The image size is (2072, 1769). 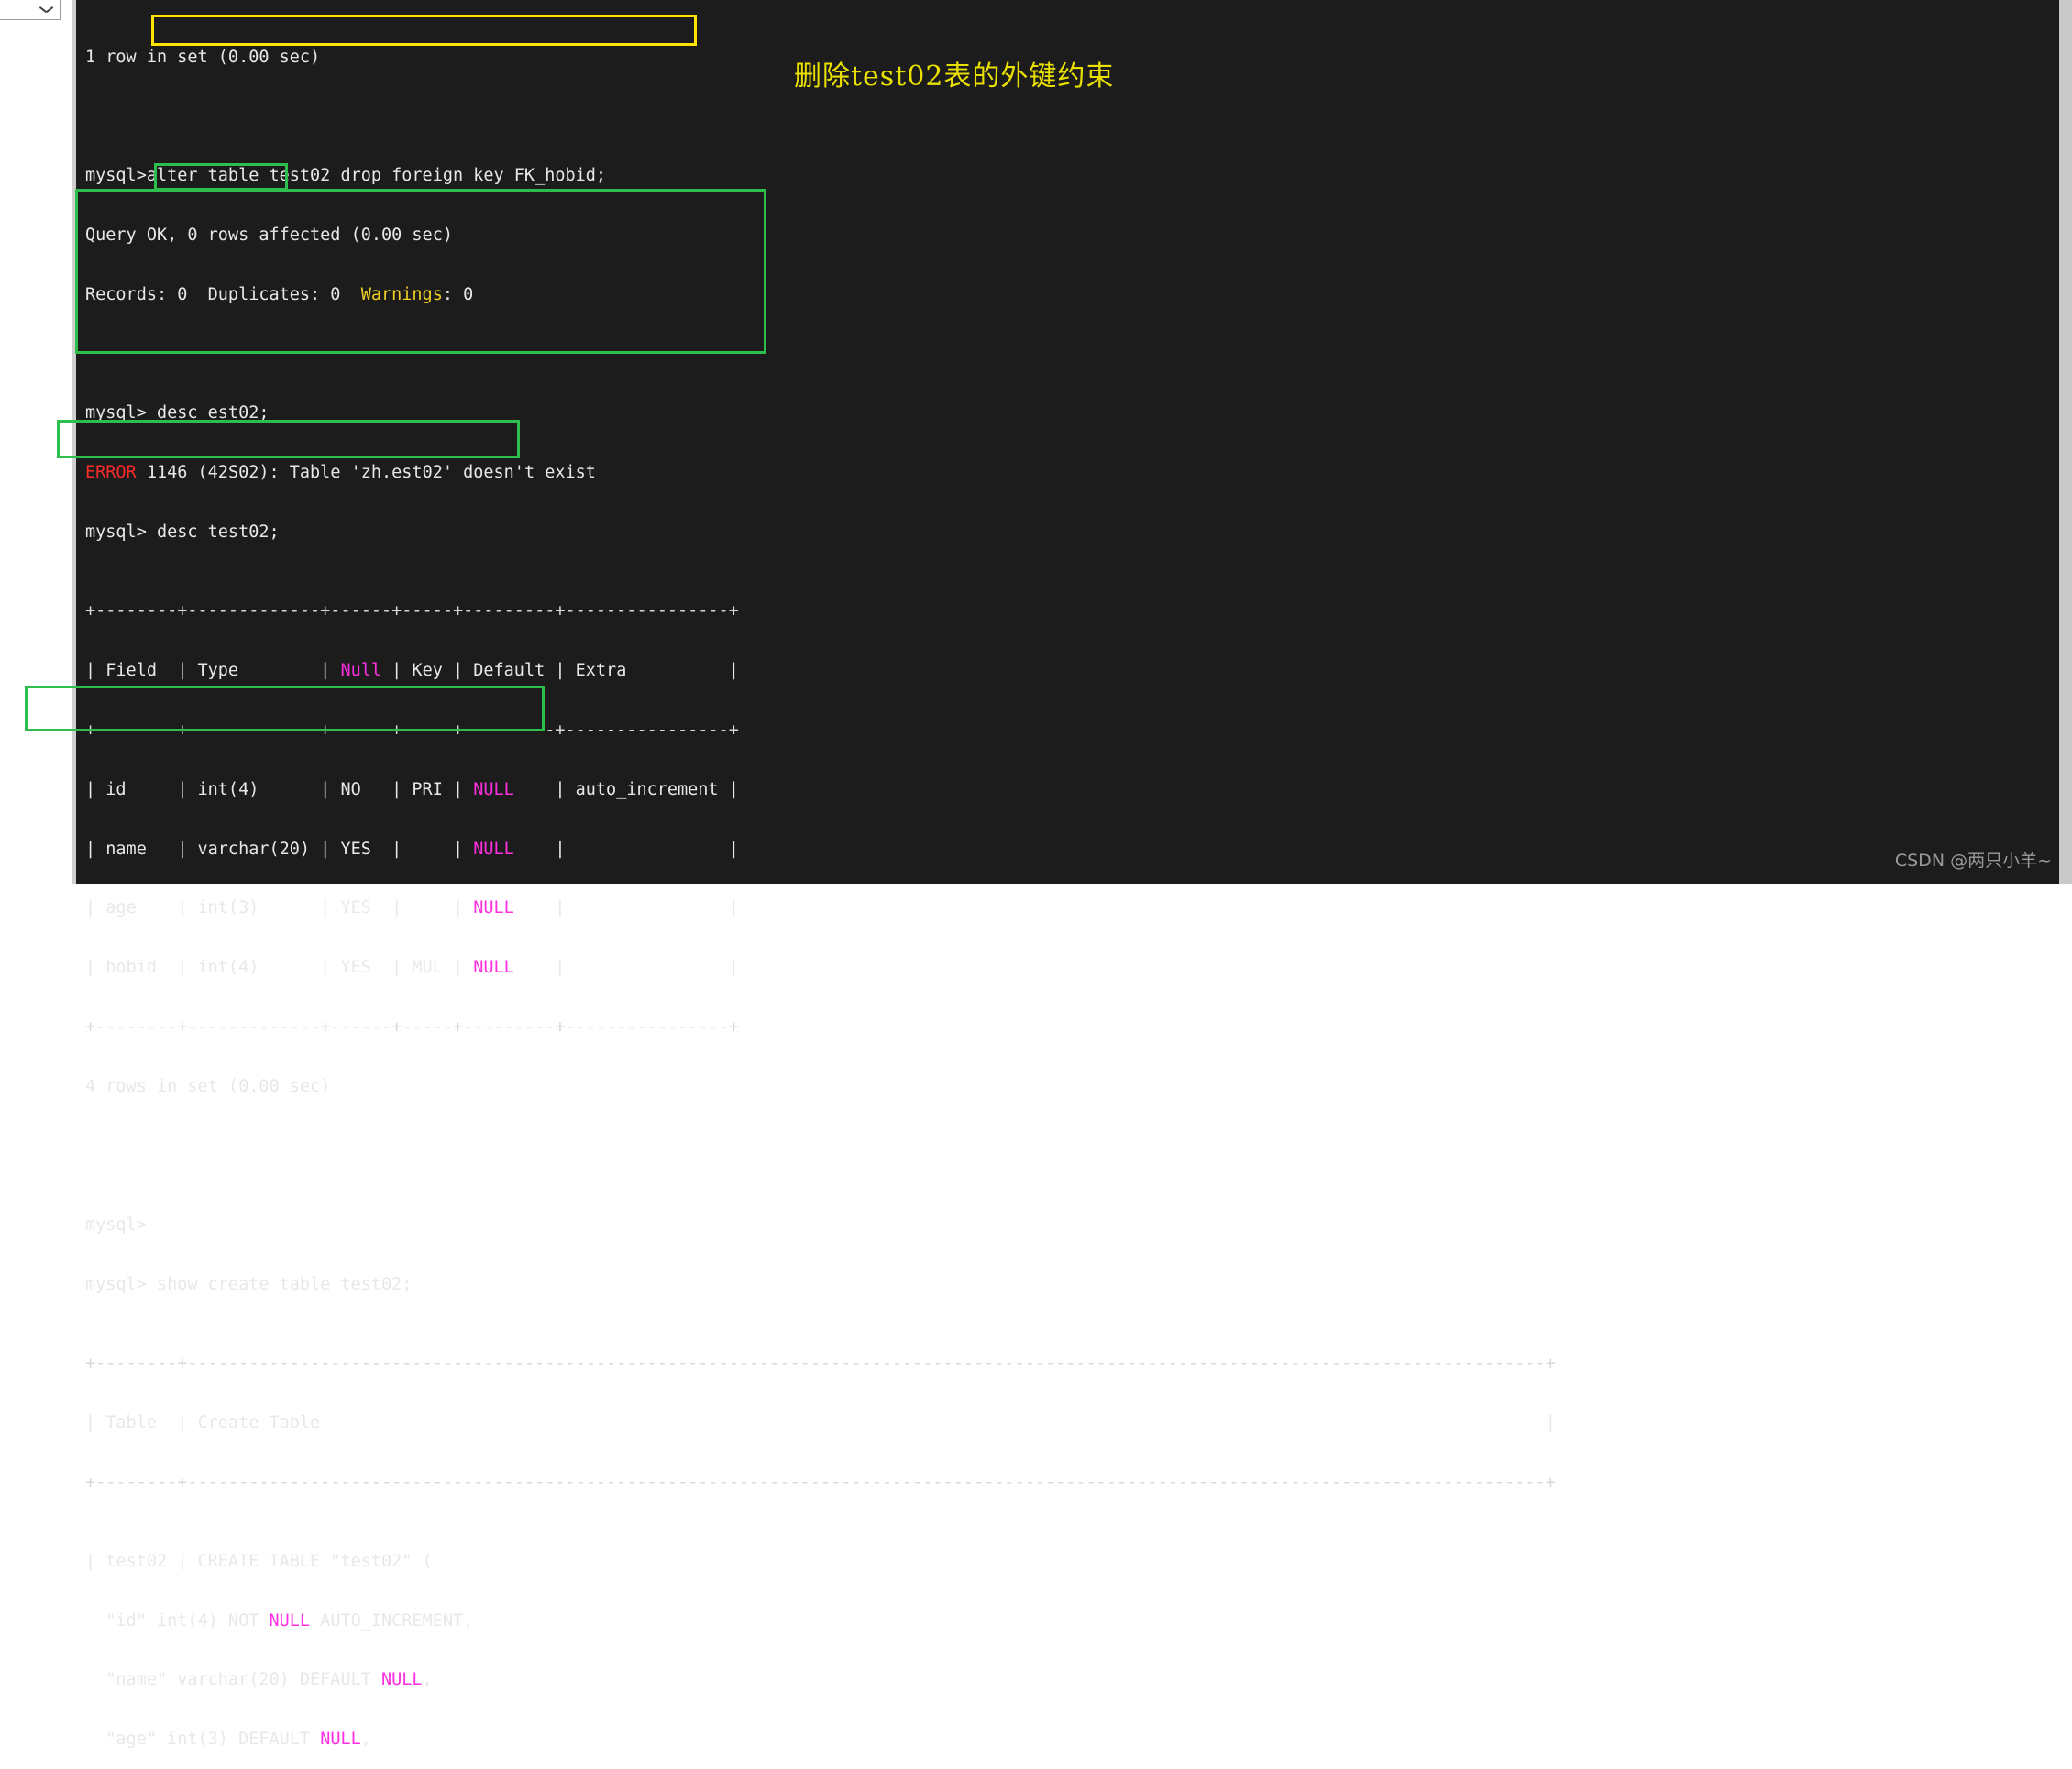 I want to click on warnings-label: Warnings, so click(x=401, y=294).